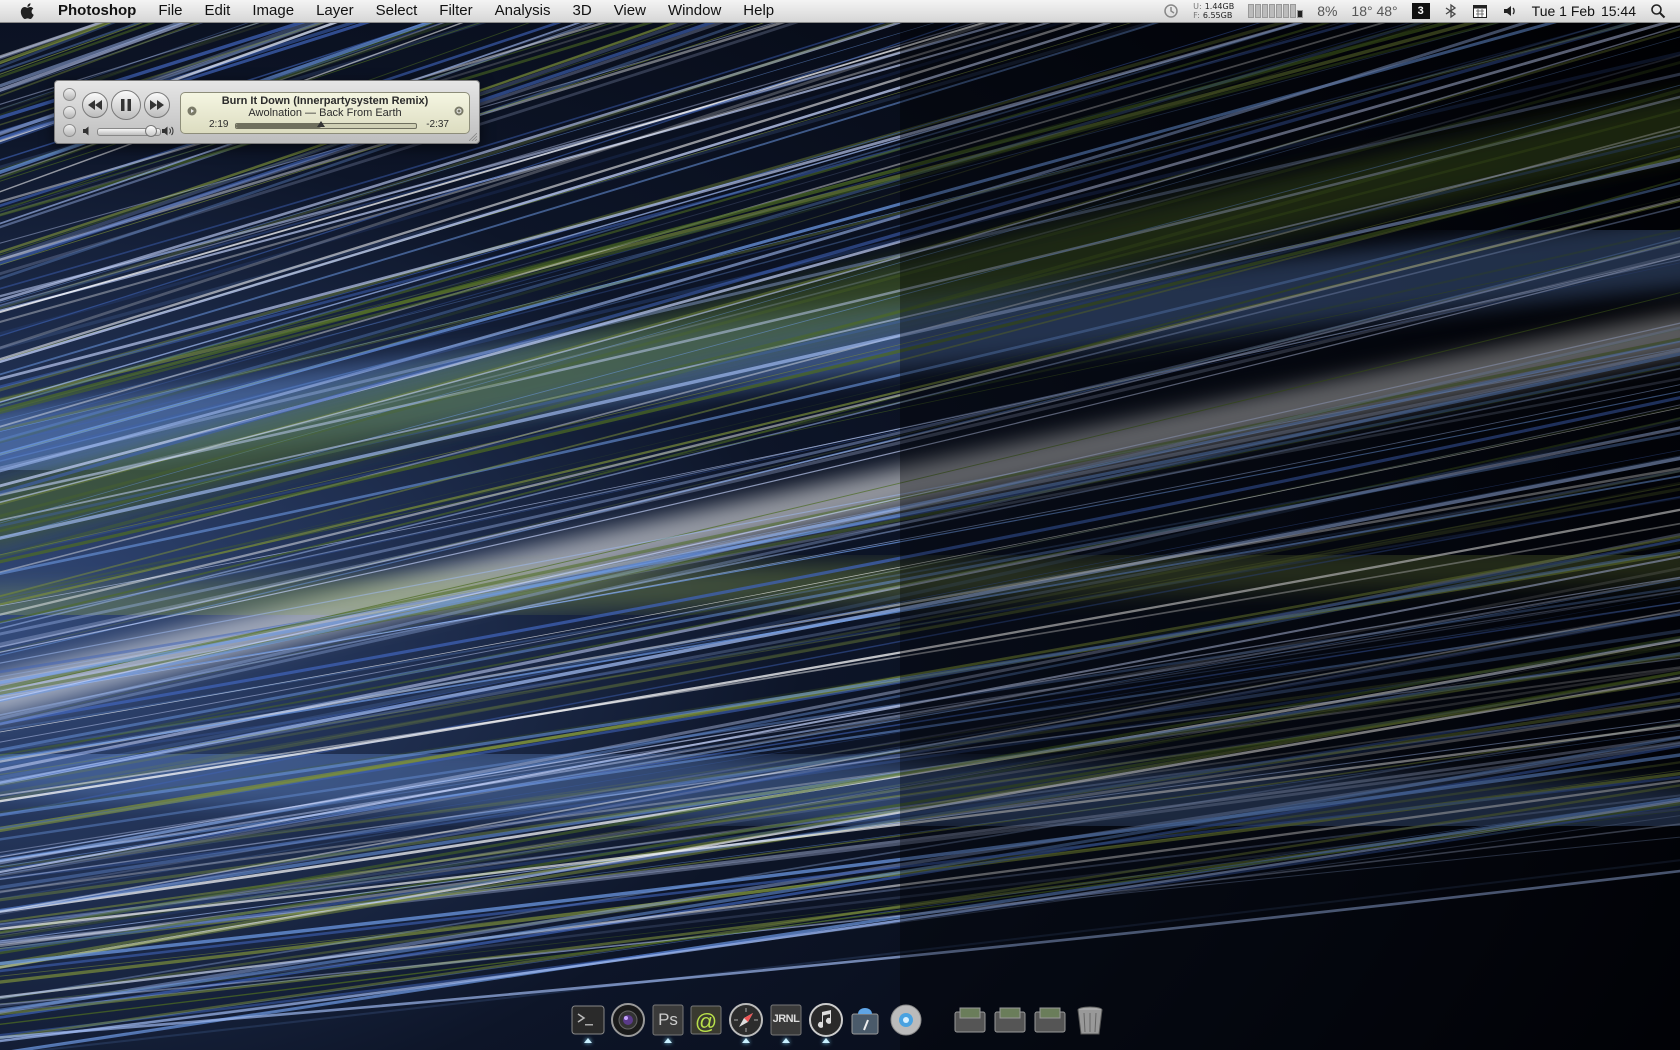 The image size is (1680, 1050). What do you see at coordinates (326, 125) in the screenshot?
I see `progress-bar` at bounding box center [326, 125].